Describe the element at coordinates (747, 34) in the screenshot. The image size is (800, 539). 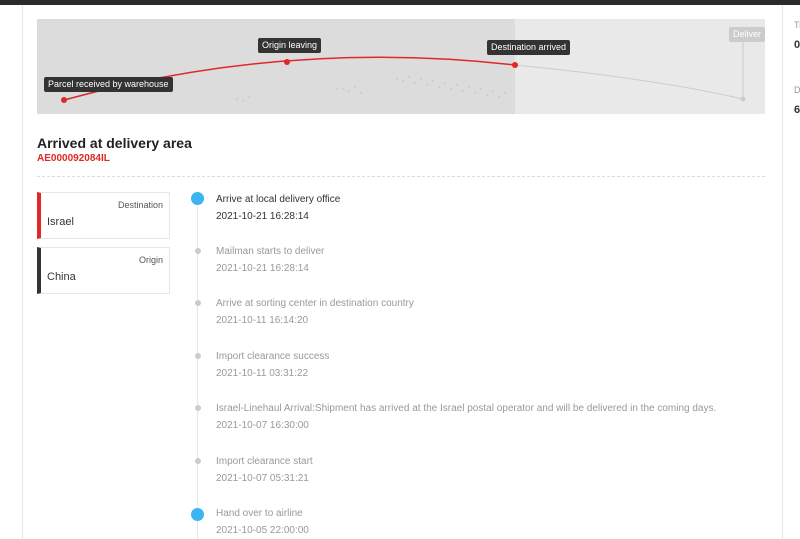
I see `pin-delivered-label: Deliver` at that location.